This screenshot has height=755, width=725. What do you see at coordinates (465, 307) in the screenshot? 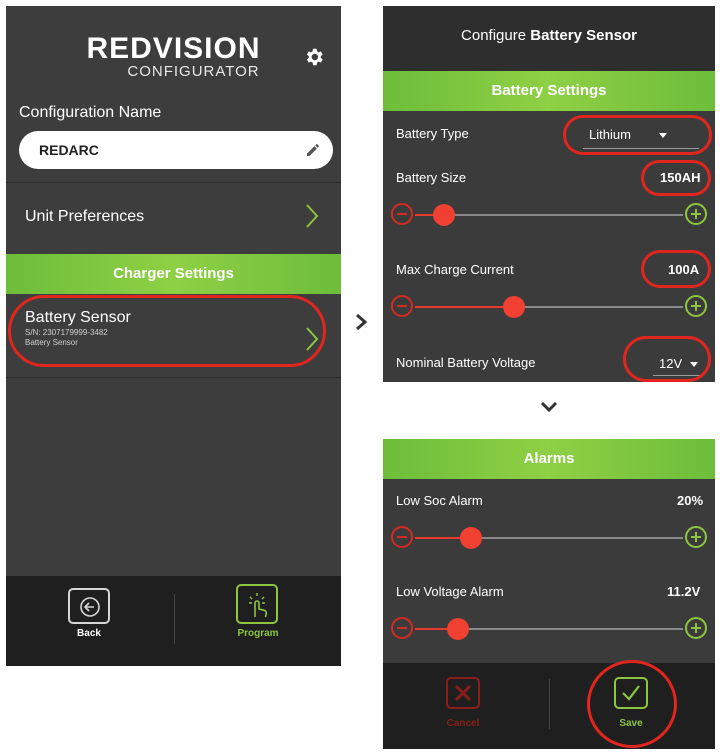
I see `slider-fill` at bounding box center [465, 307].